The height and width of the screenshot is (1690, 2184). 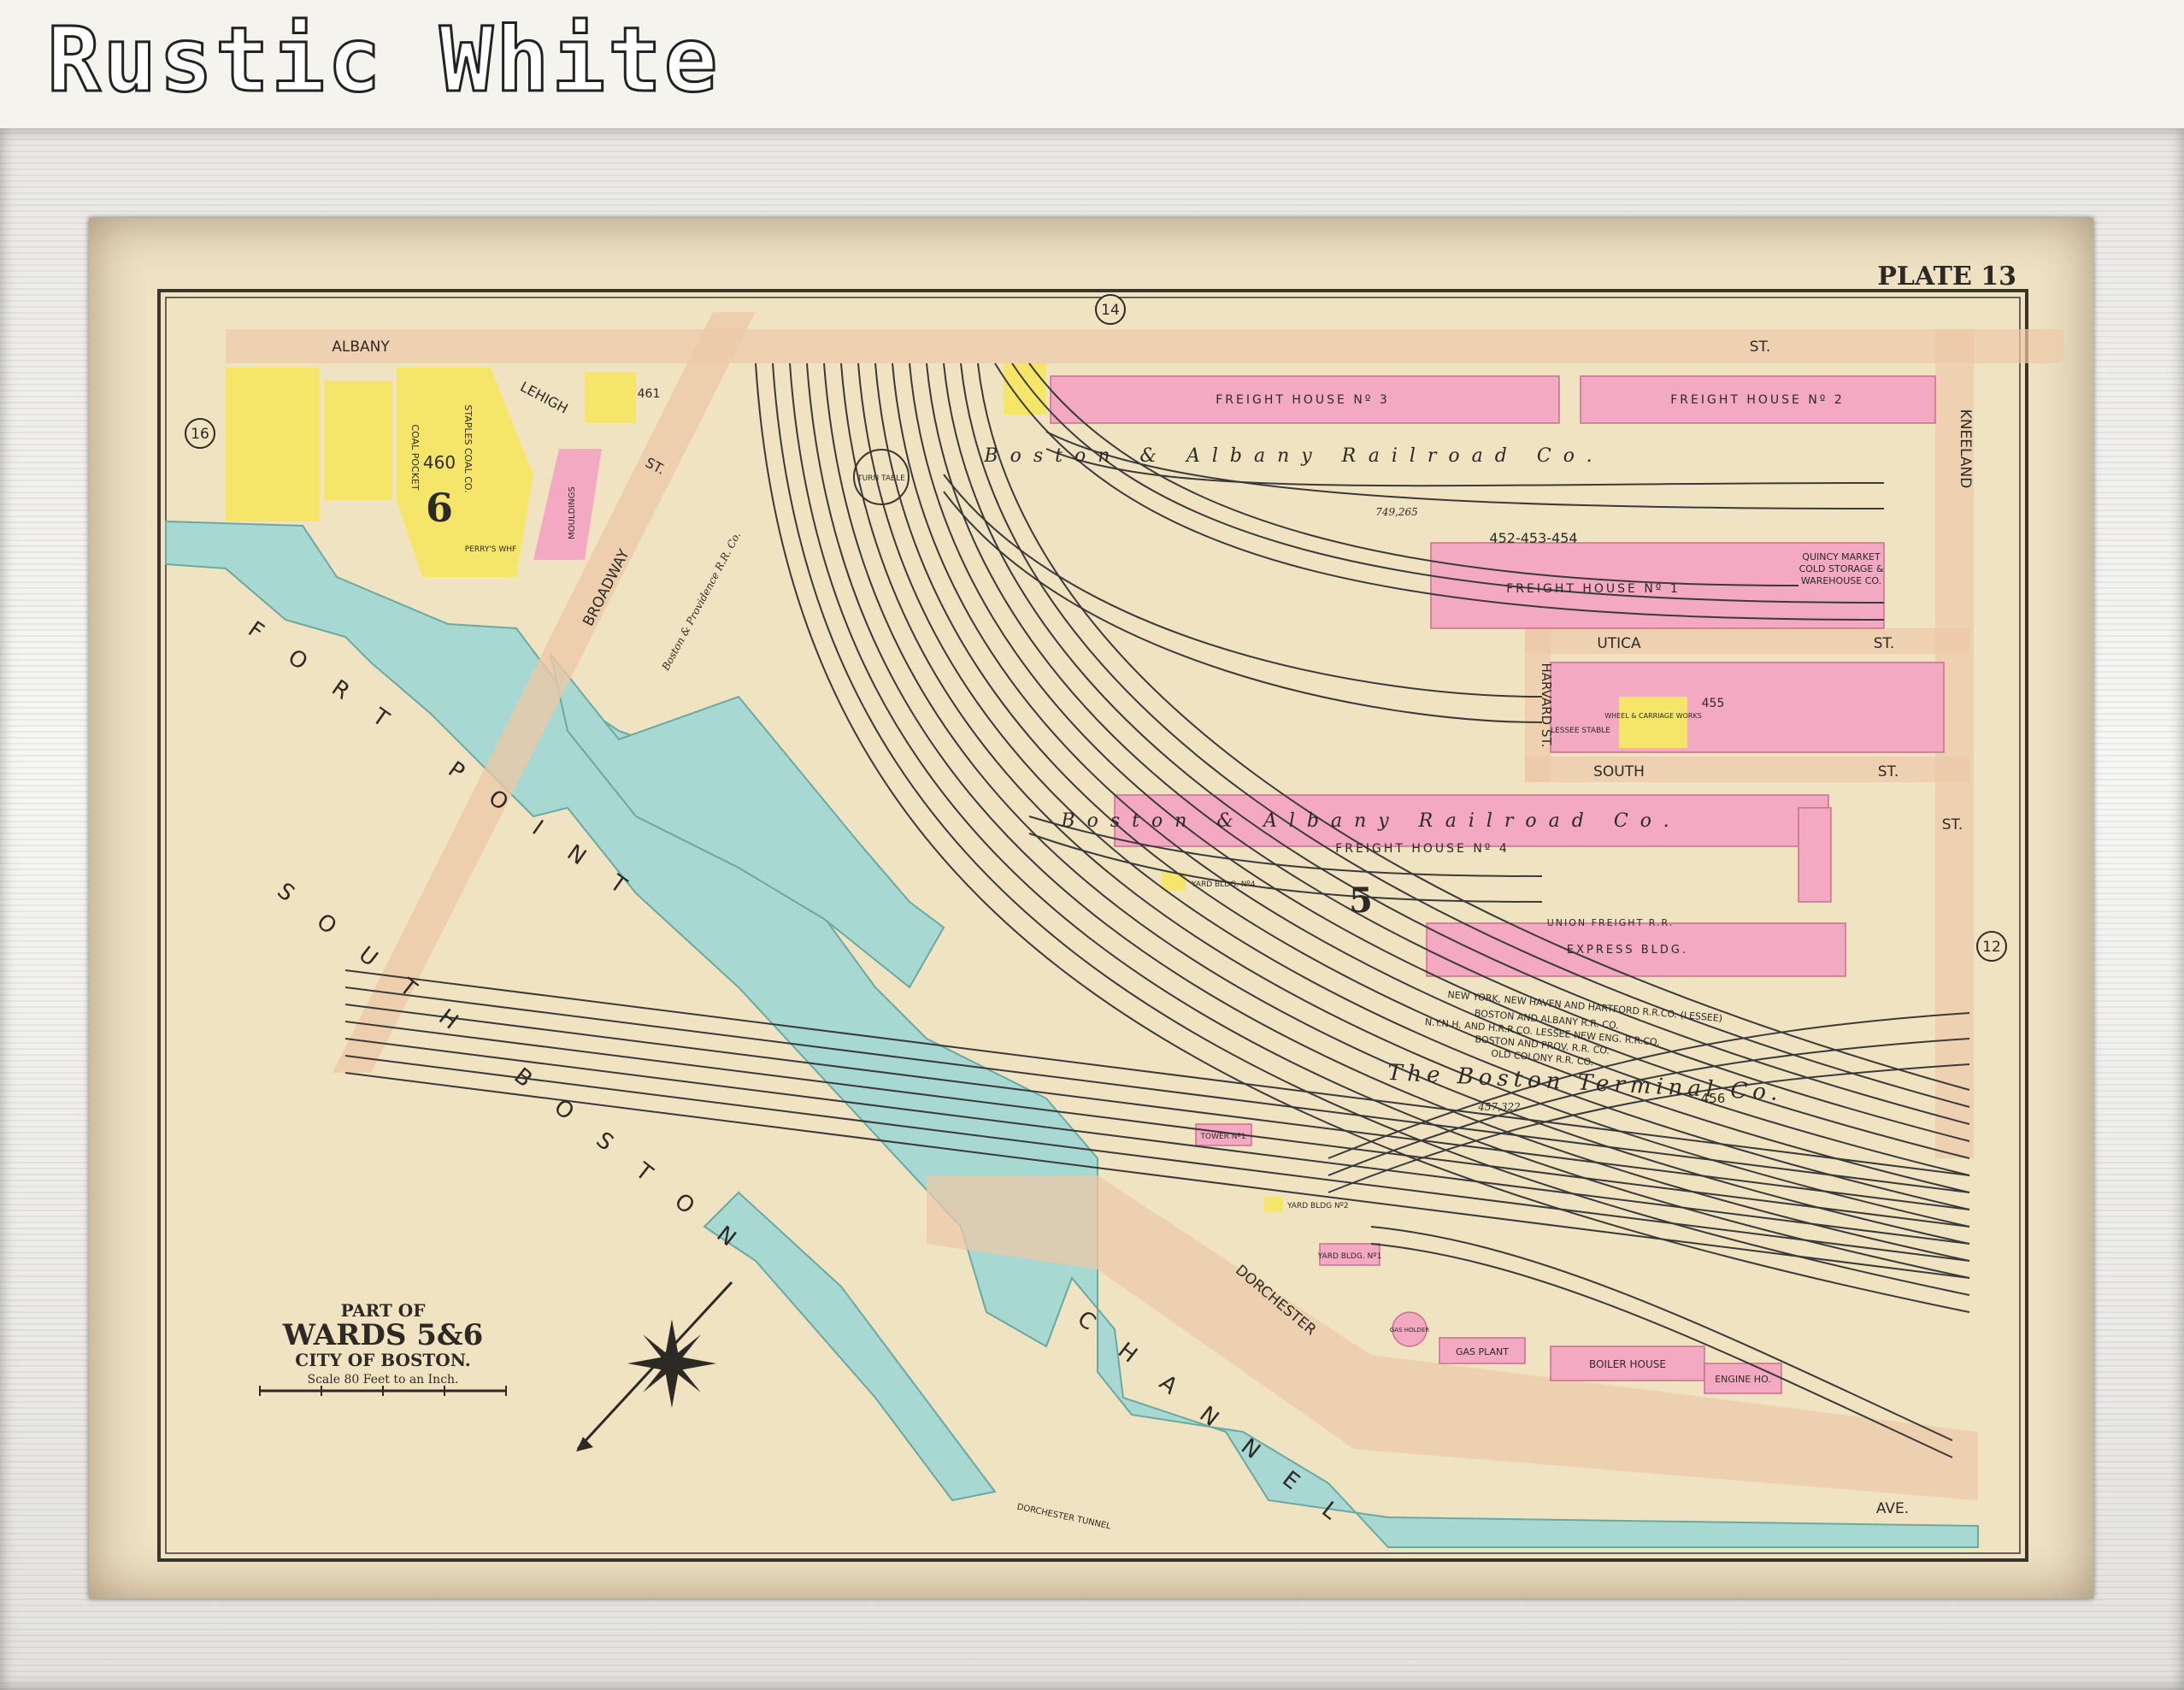 I want to click on label-perrys-wharf: PERRY'S WHF, so click(x=491, y=549).